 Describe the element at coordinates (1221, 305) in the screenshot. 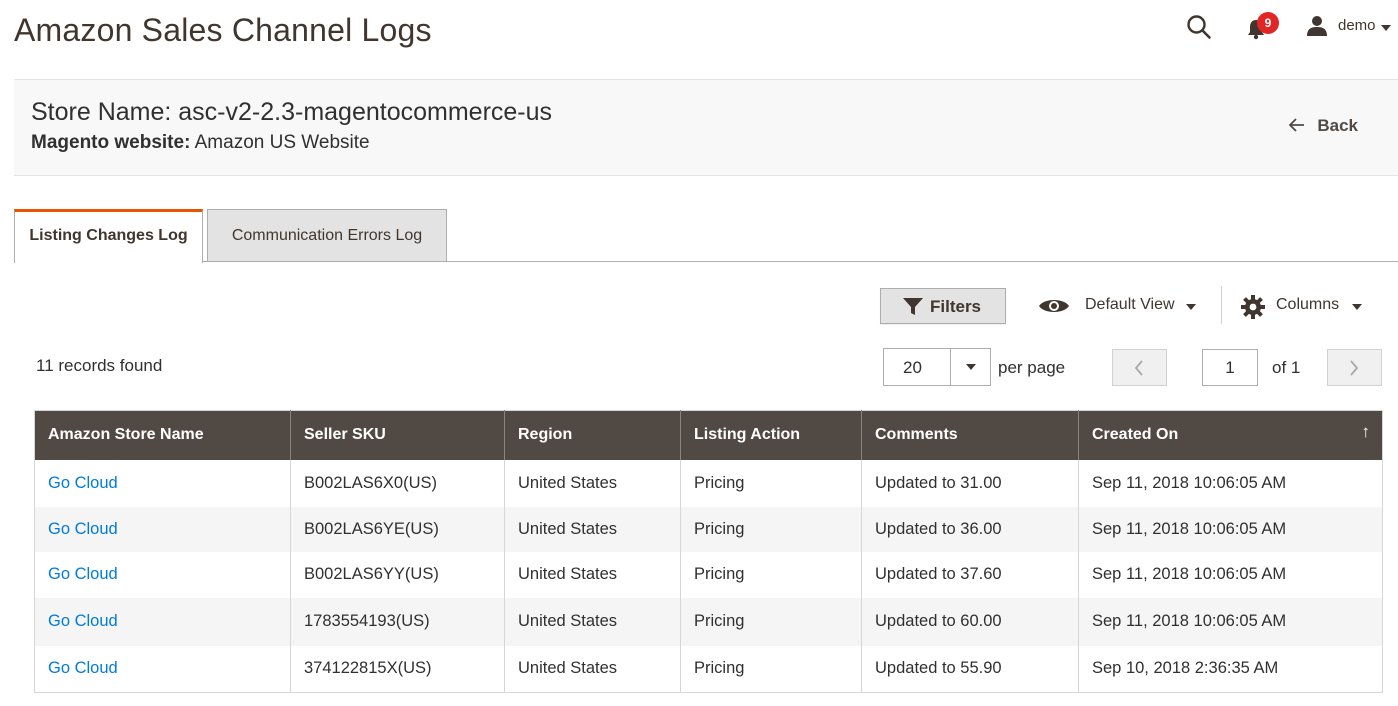

I see `toolbar-divider` at that location.